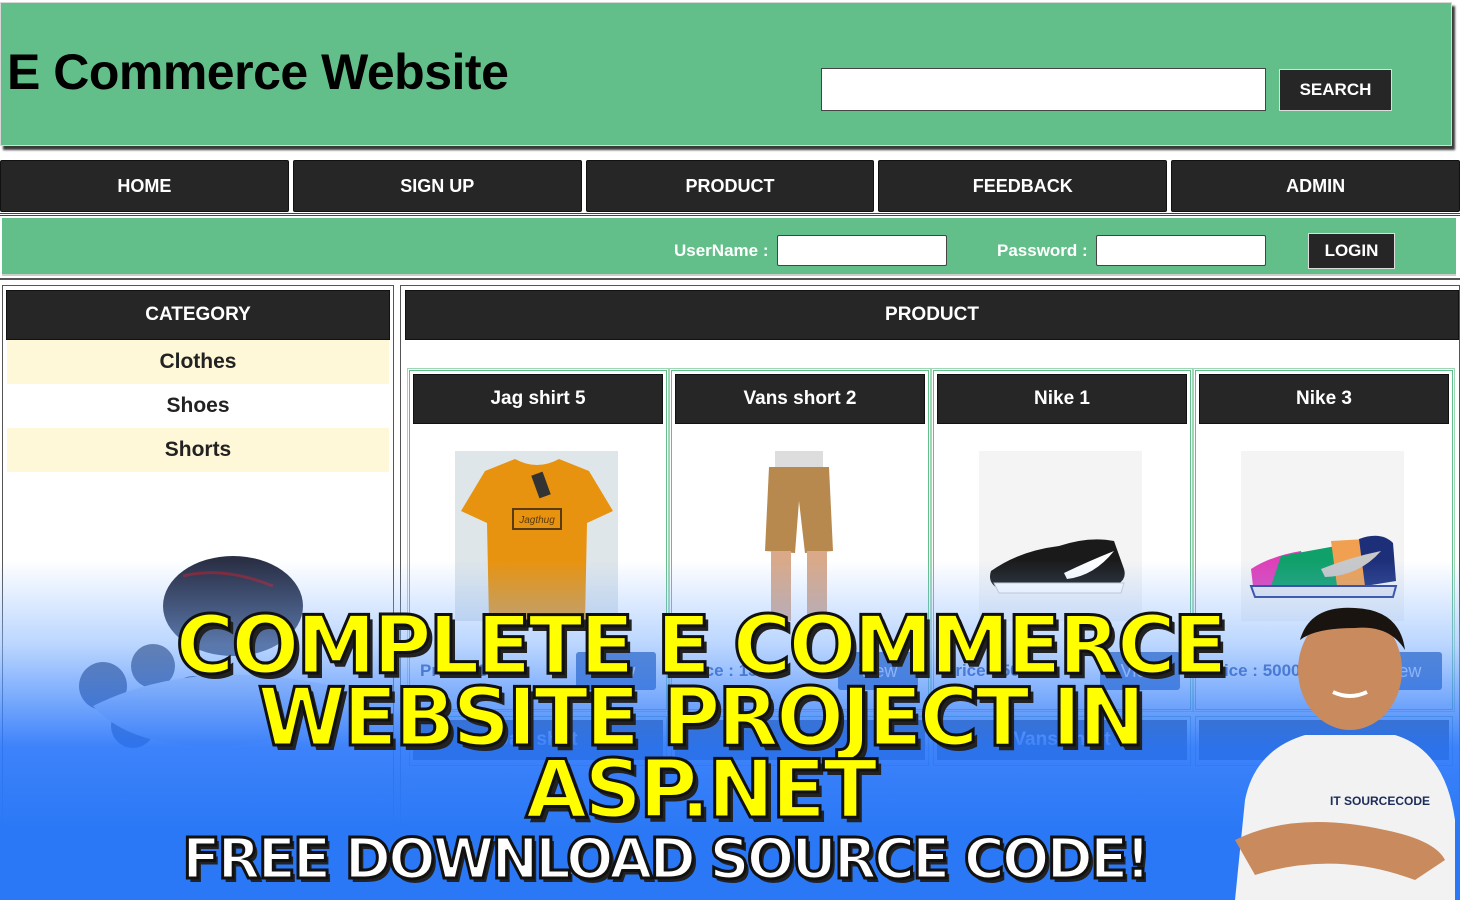  What do you see at coordinates (1023, 186) in the screenshot?
I see `nav-feedback: FEEDBACK` at bounding box center [1023, 186].